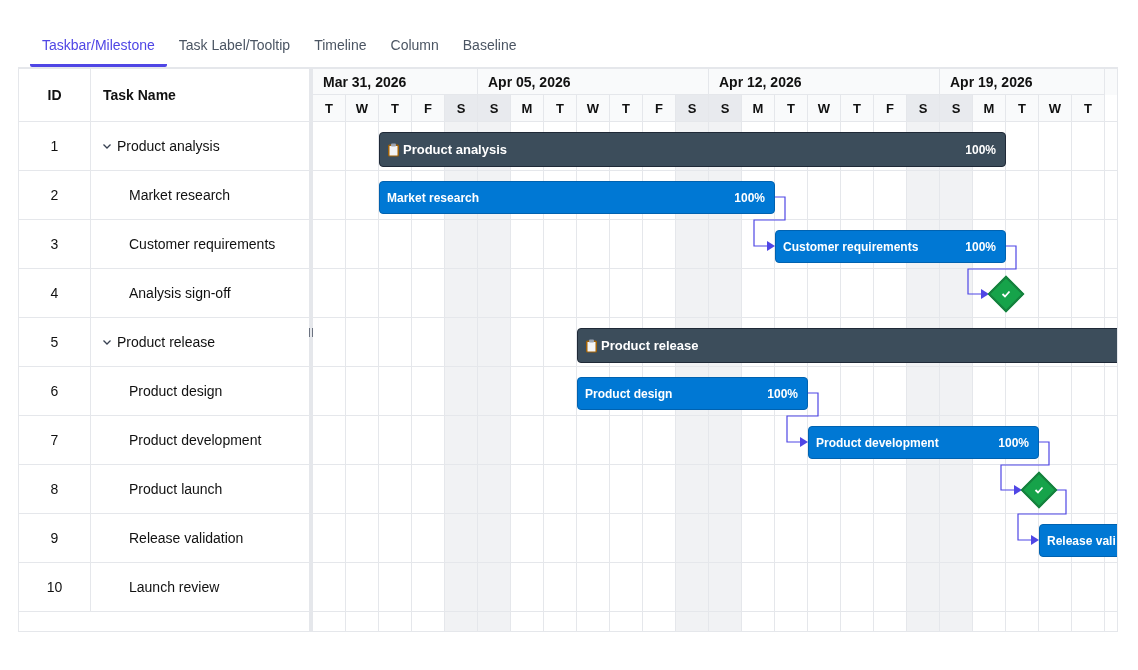 Image resolution: width=1138 pixels, height=670 pixels. What do you see at coordinates (489, 46) in the screenshot?
I see `tab: Baseline` at bounding box center [489, 46].